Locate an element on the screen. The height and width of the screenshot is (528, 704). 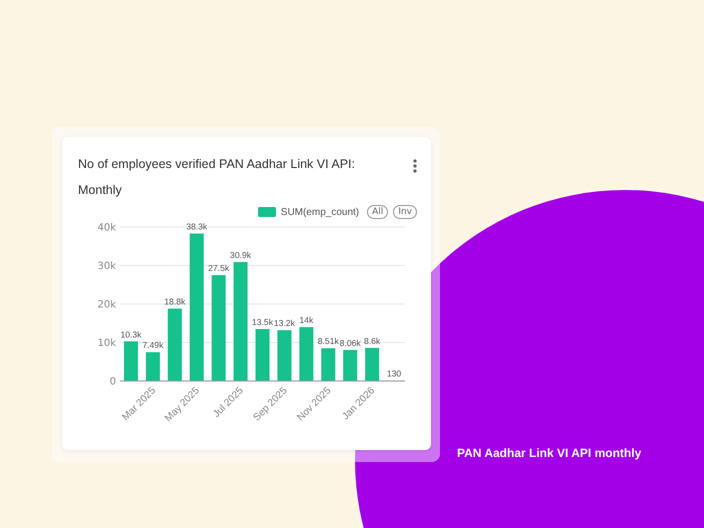
legend-toggle: Inv is located at coordinates (405, 212).